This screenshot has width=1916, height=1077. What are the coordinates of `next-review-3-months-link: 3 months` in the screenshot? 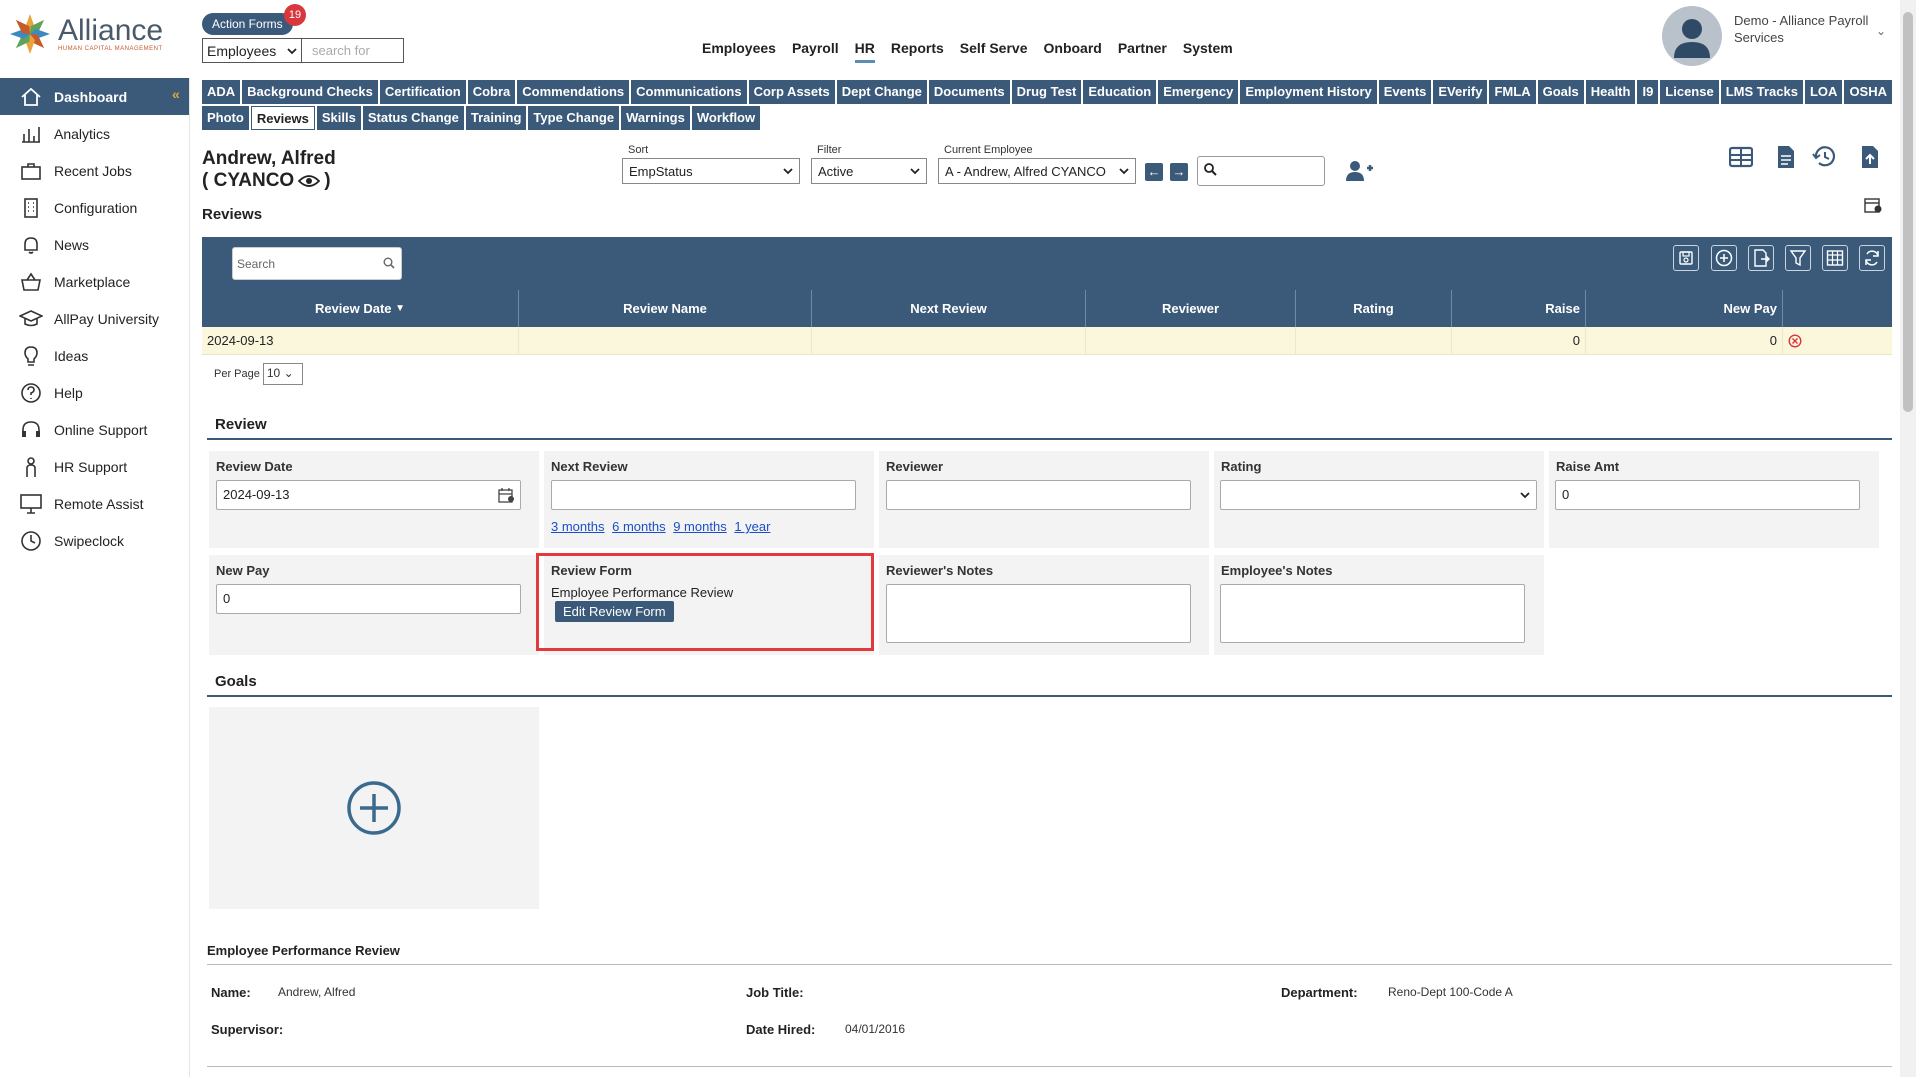 It's located at (577, 526).